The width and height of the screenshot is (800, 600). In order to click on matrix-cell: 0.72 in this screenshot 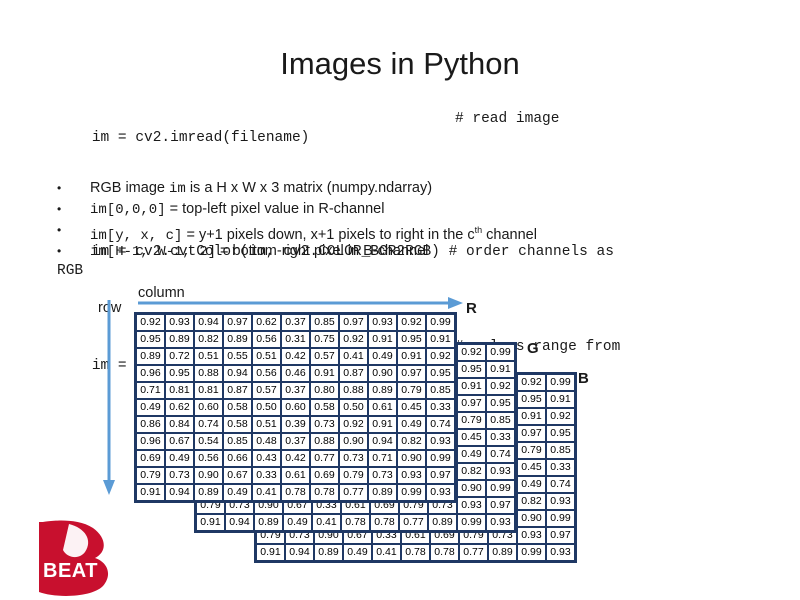, I will do `click(179, 356)`.